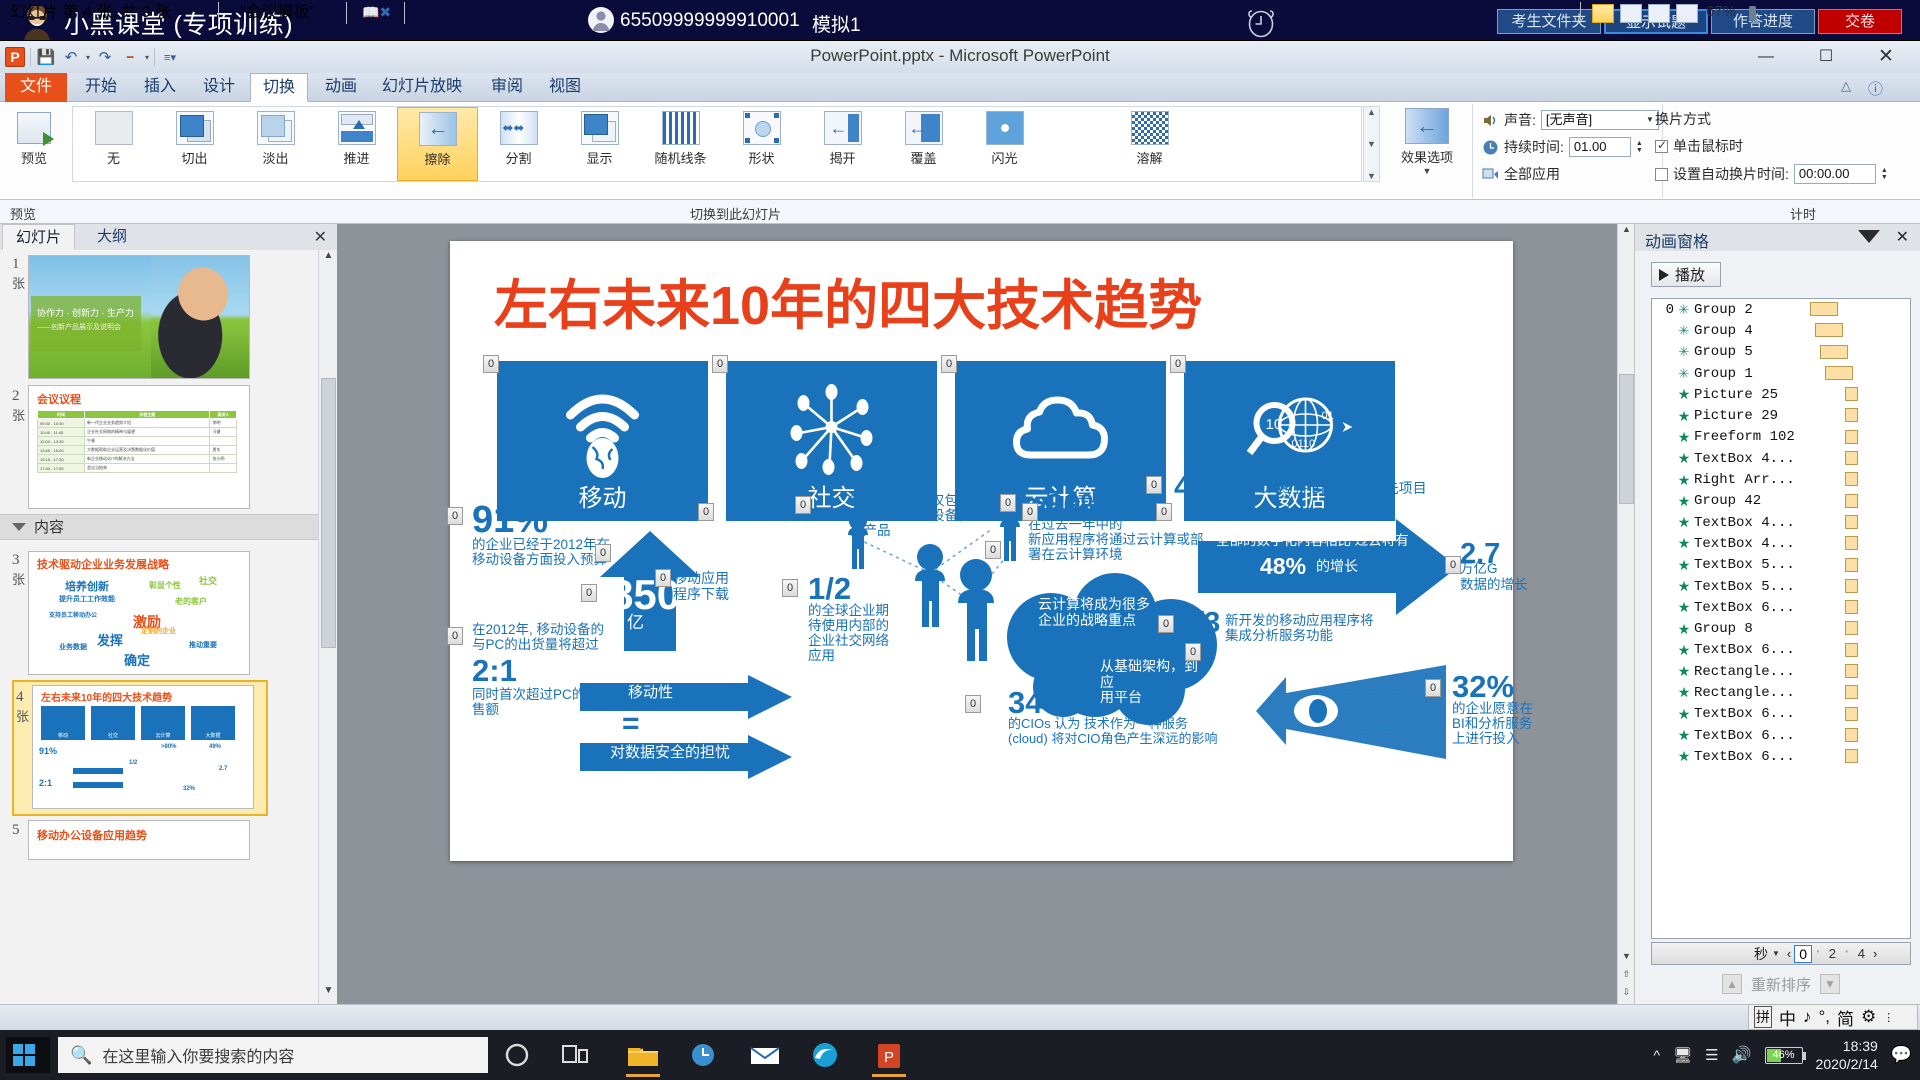 This screenshot has width=1920, height=1080. Describe the element at coordinates (1781, 437) in the screenshot. I see `animation-list-item: ★ Freeform 102` at that location.